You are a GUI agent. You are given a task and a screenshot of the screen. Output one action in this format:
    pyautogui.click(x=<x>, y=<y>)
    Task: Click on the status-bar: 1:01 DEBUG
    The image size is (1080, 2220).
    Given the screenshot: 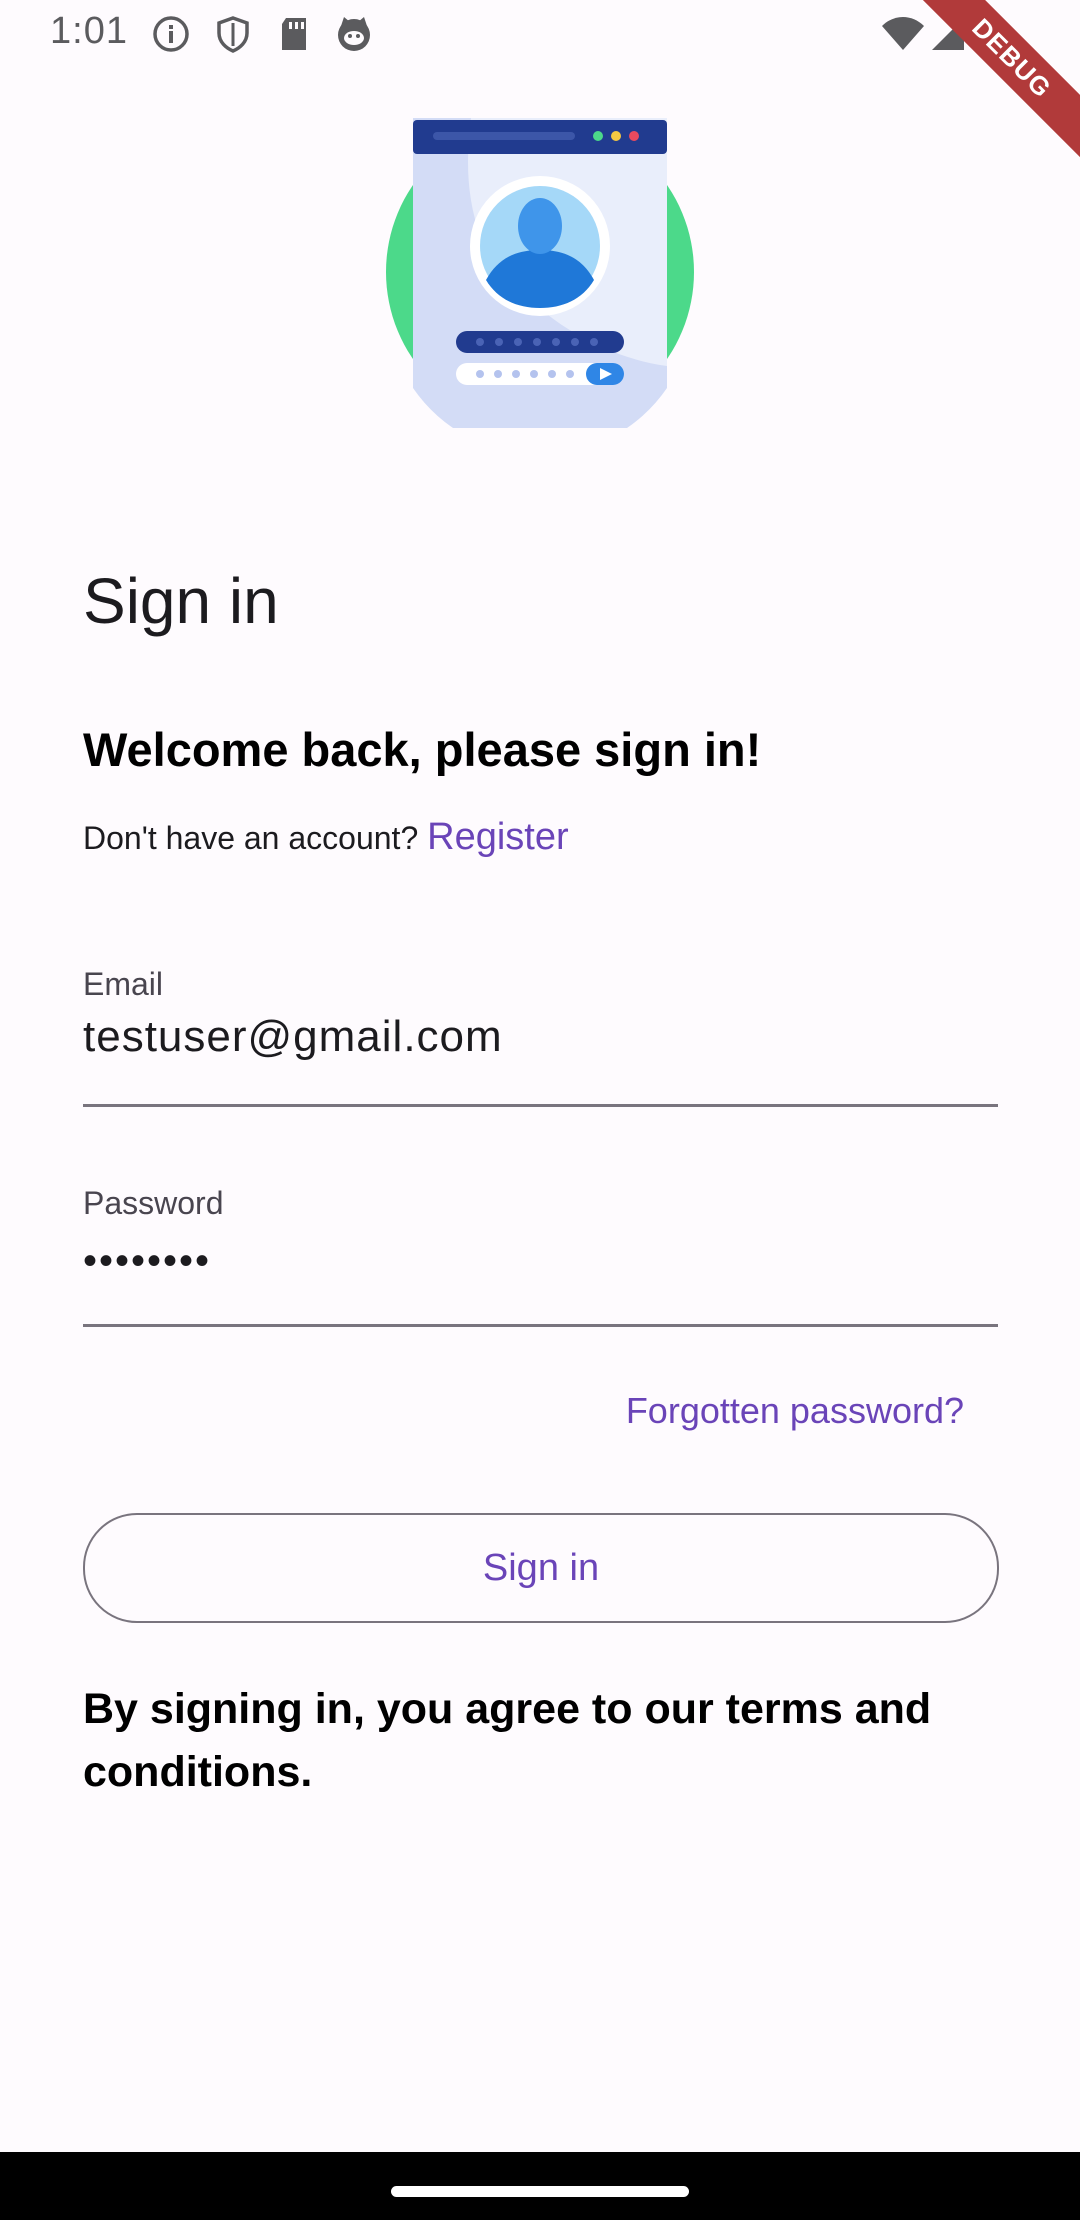 What is the action you would take?
    pyautogui.click(x=540, y=83)
    